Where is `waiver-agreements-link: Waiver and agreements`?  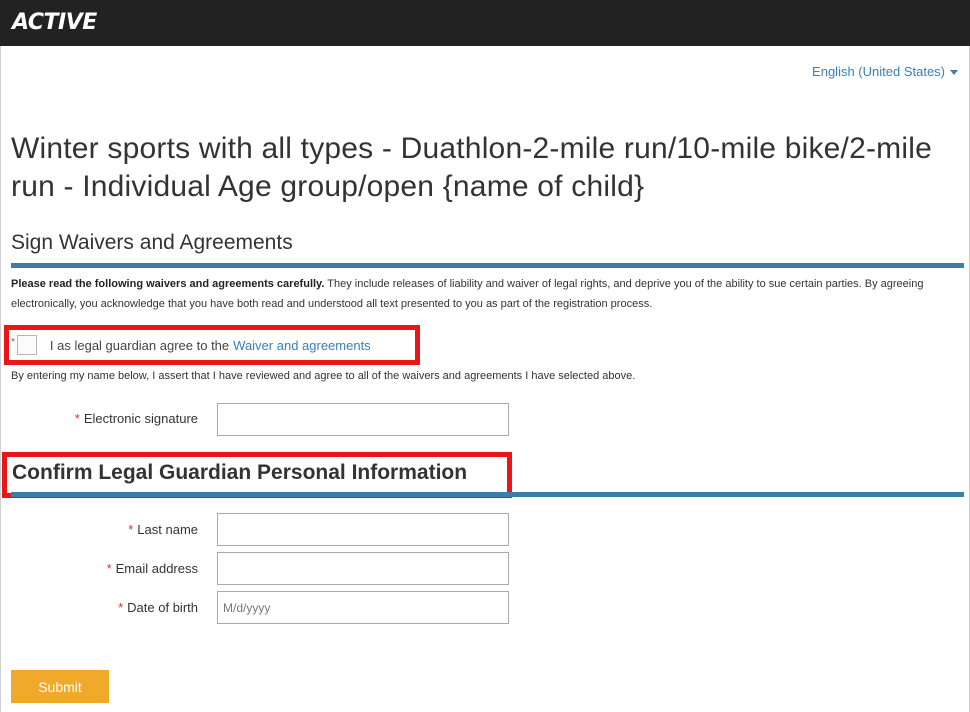
waiver-agreements-link: Waiver and agreements is located at coordinates (302, 345).